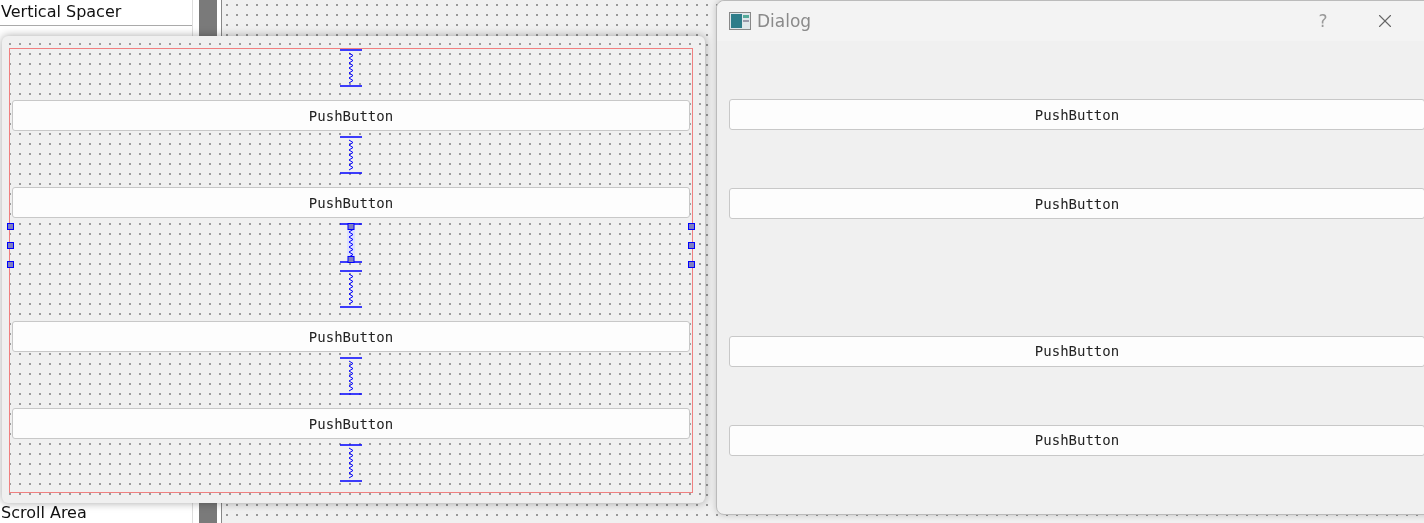  Describe the element at coordinates (96, 513) in the screenshot. I see `widget-box-item: Scroll Area` at that location.